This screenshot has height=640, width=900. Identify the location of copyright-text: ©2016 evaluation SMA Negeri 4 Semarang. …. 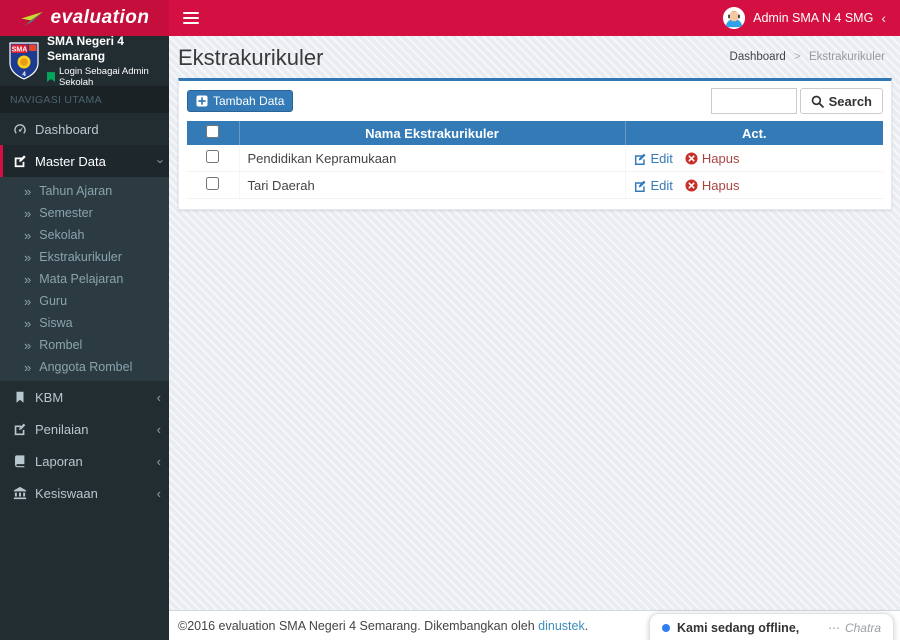
(356, 626).